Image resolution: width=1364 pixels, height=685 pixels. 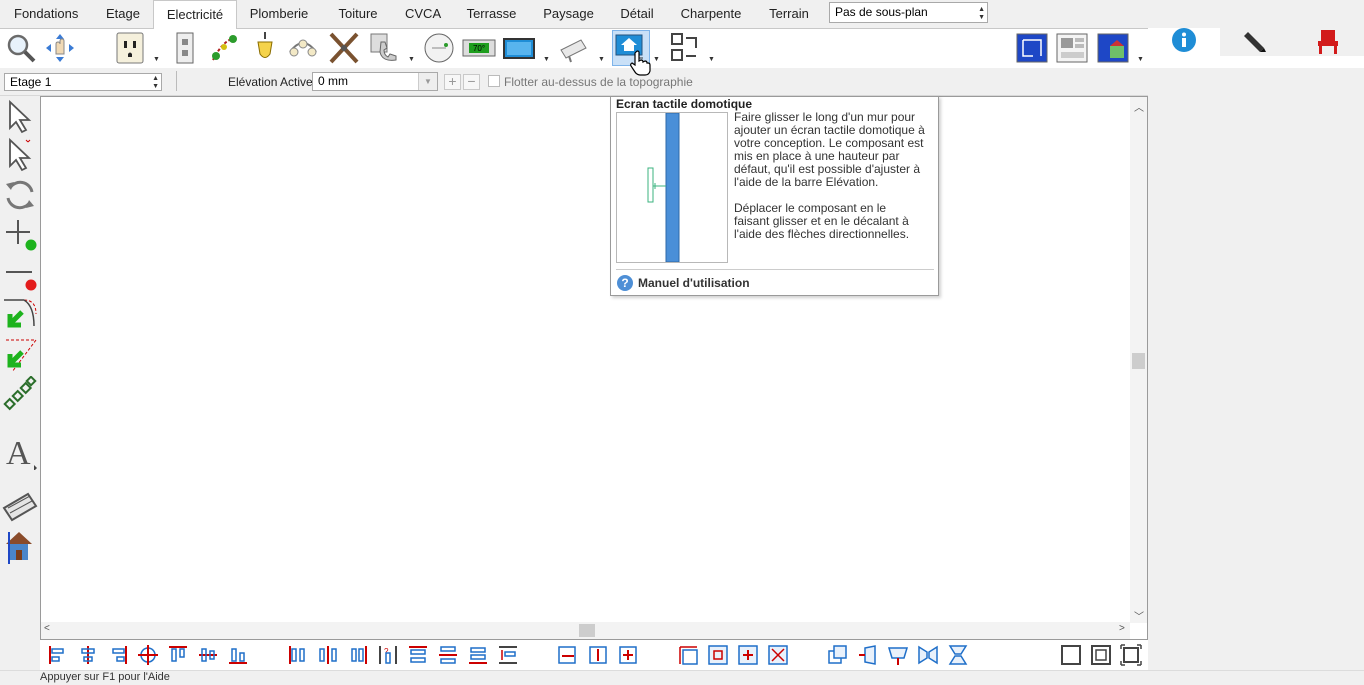 I want to click on distribute-right-button, so click(x=358, y=655).